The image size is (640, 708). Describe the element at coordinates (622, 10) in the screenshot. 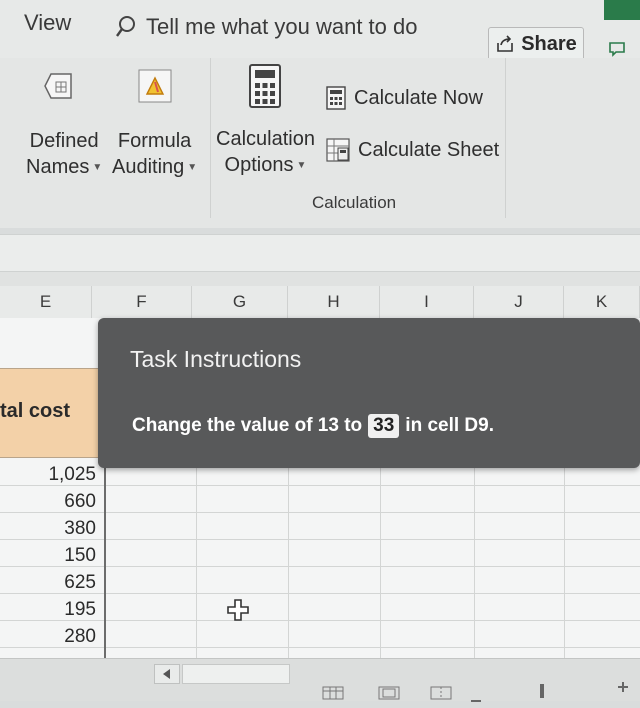

I see `window-accent` at that location.